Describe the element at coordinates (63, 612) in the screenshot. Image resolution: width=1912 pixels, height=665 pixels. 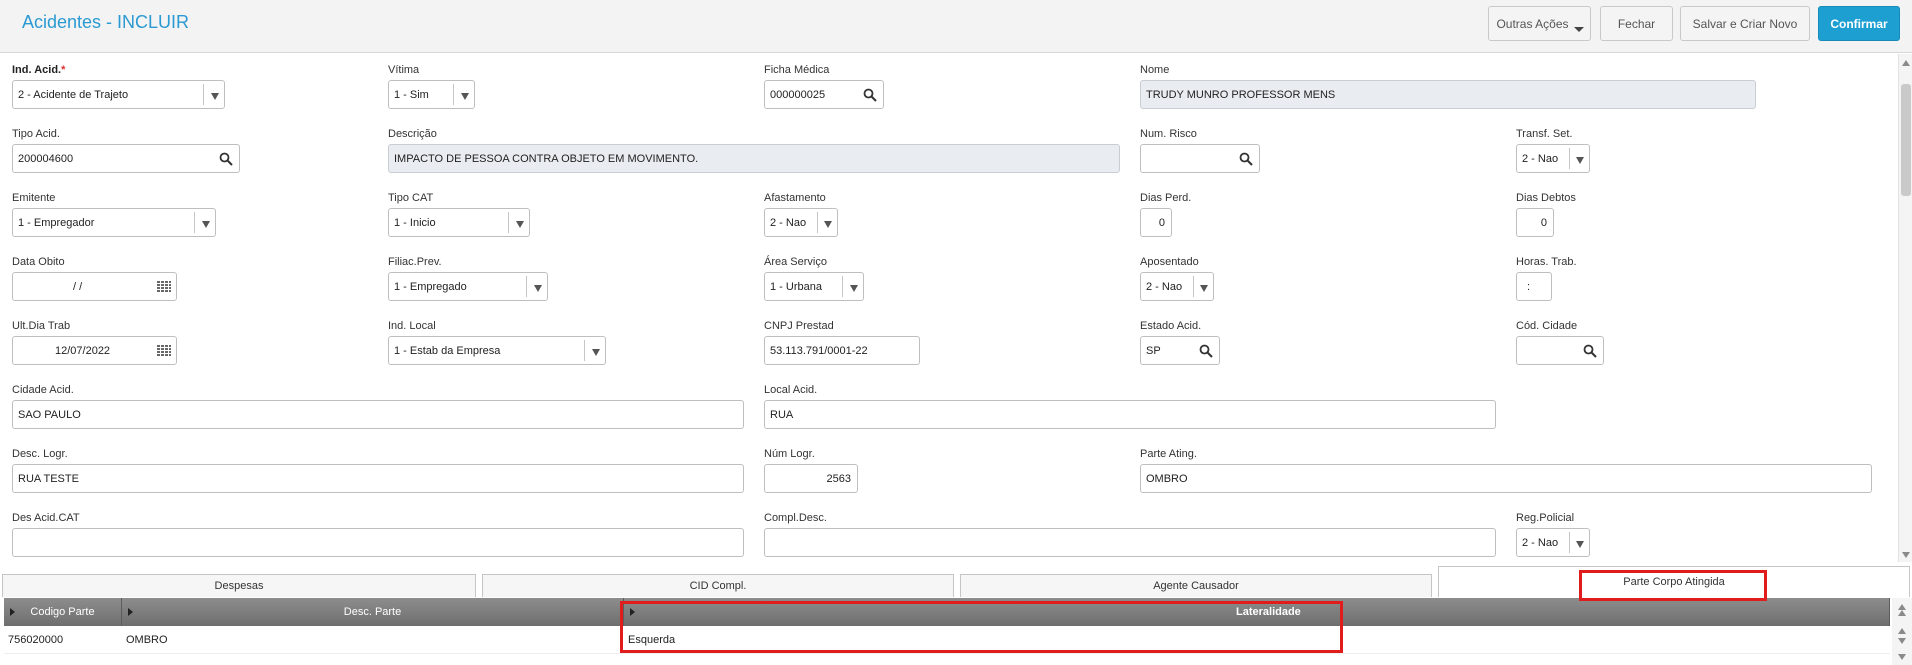
I see `column-header-codigo-parte: Codigo Parte` at that location.